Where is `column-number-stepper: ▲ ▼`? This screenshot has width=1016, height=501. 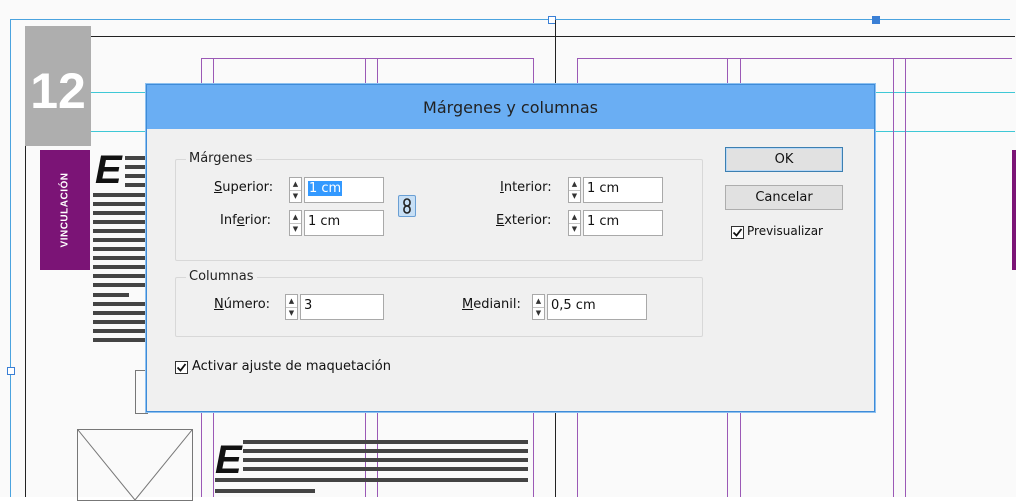
column-number-stepper: ▲ ▼ is located at coordinates (291, 307).